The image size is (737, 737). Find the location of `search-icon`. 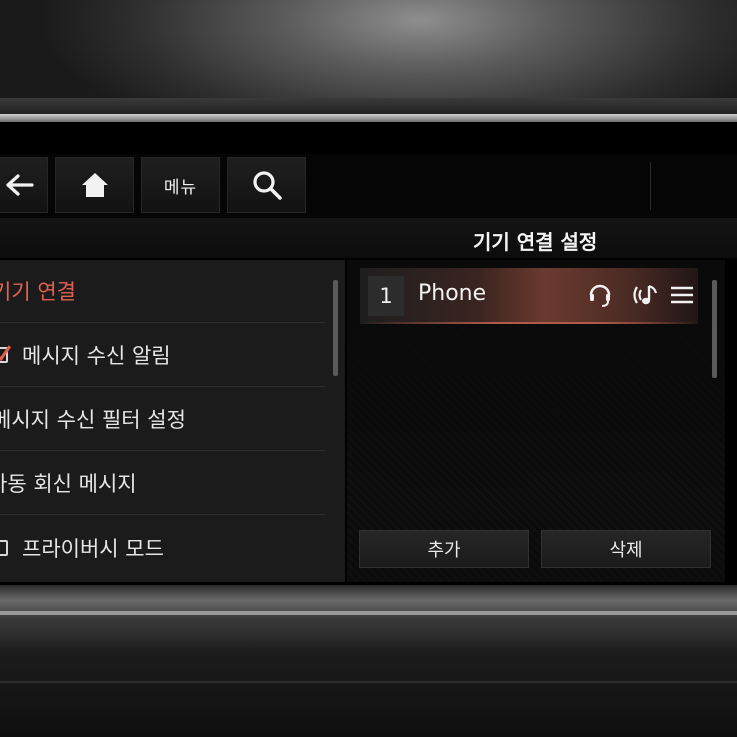

search-icon is located at coordinates (267, 185).